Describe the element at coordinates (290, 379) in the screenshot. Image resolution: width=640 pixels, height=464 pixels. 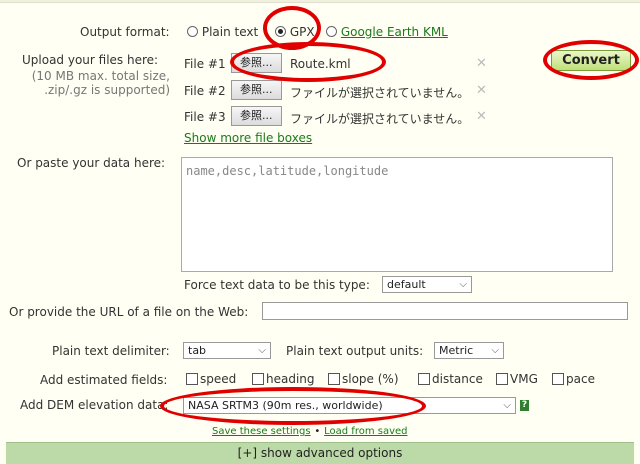
I see `heading-label: heading` at that location.